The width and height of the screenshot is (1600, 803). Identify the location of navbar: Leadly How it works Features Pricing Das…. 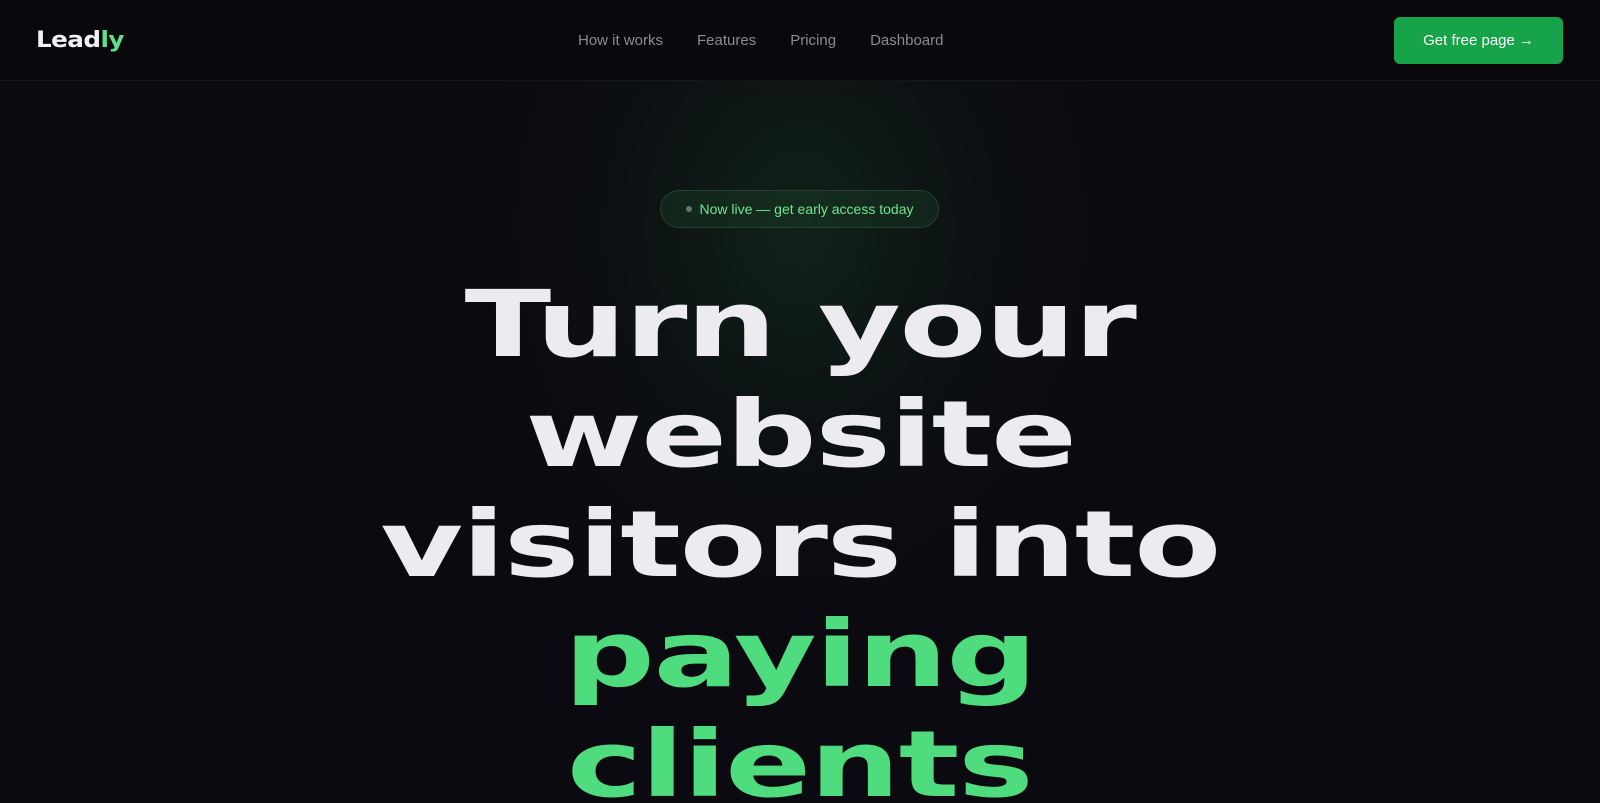
(800, 40).